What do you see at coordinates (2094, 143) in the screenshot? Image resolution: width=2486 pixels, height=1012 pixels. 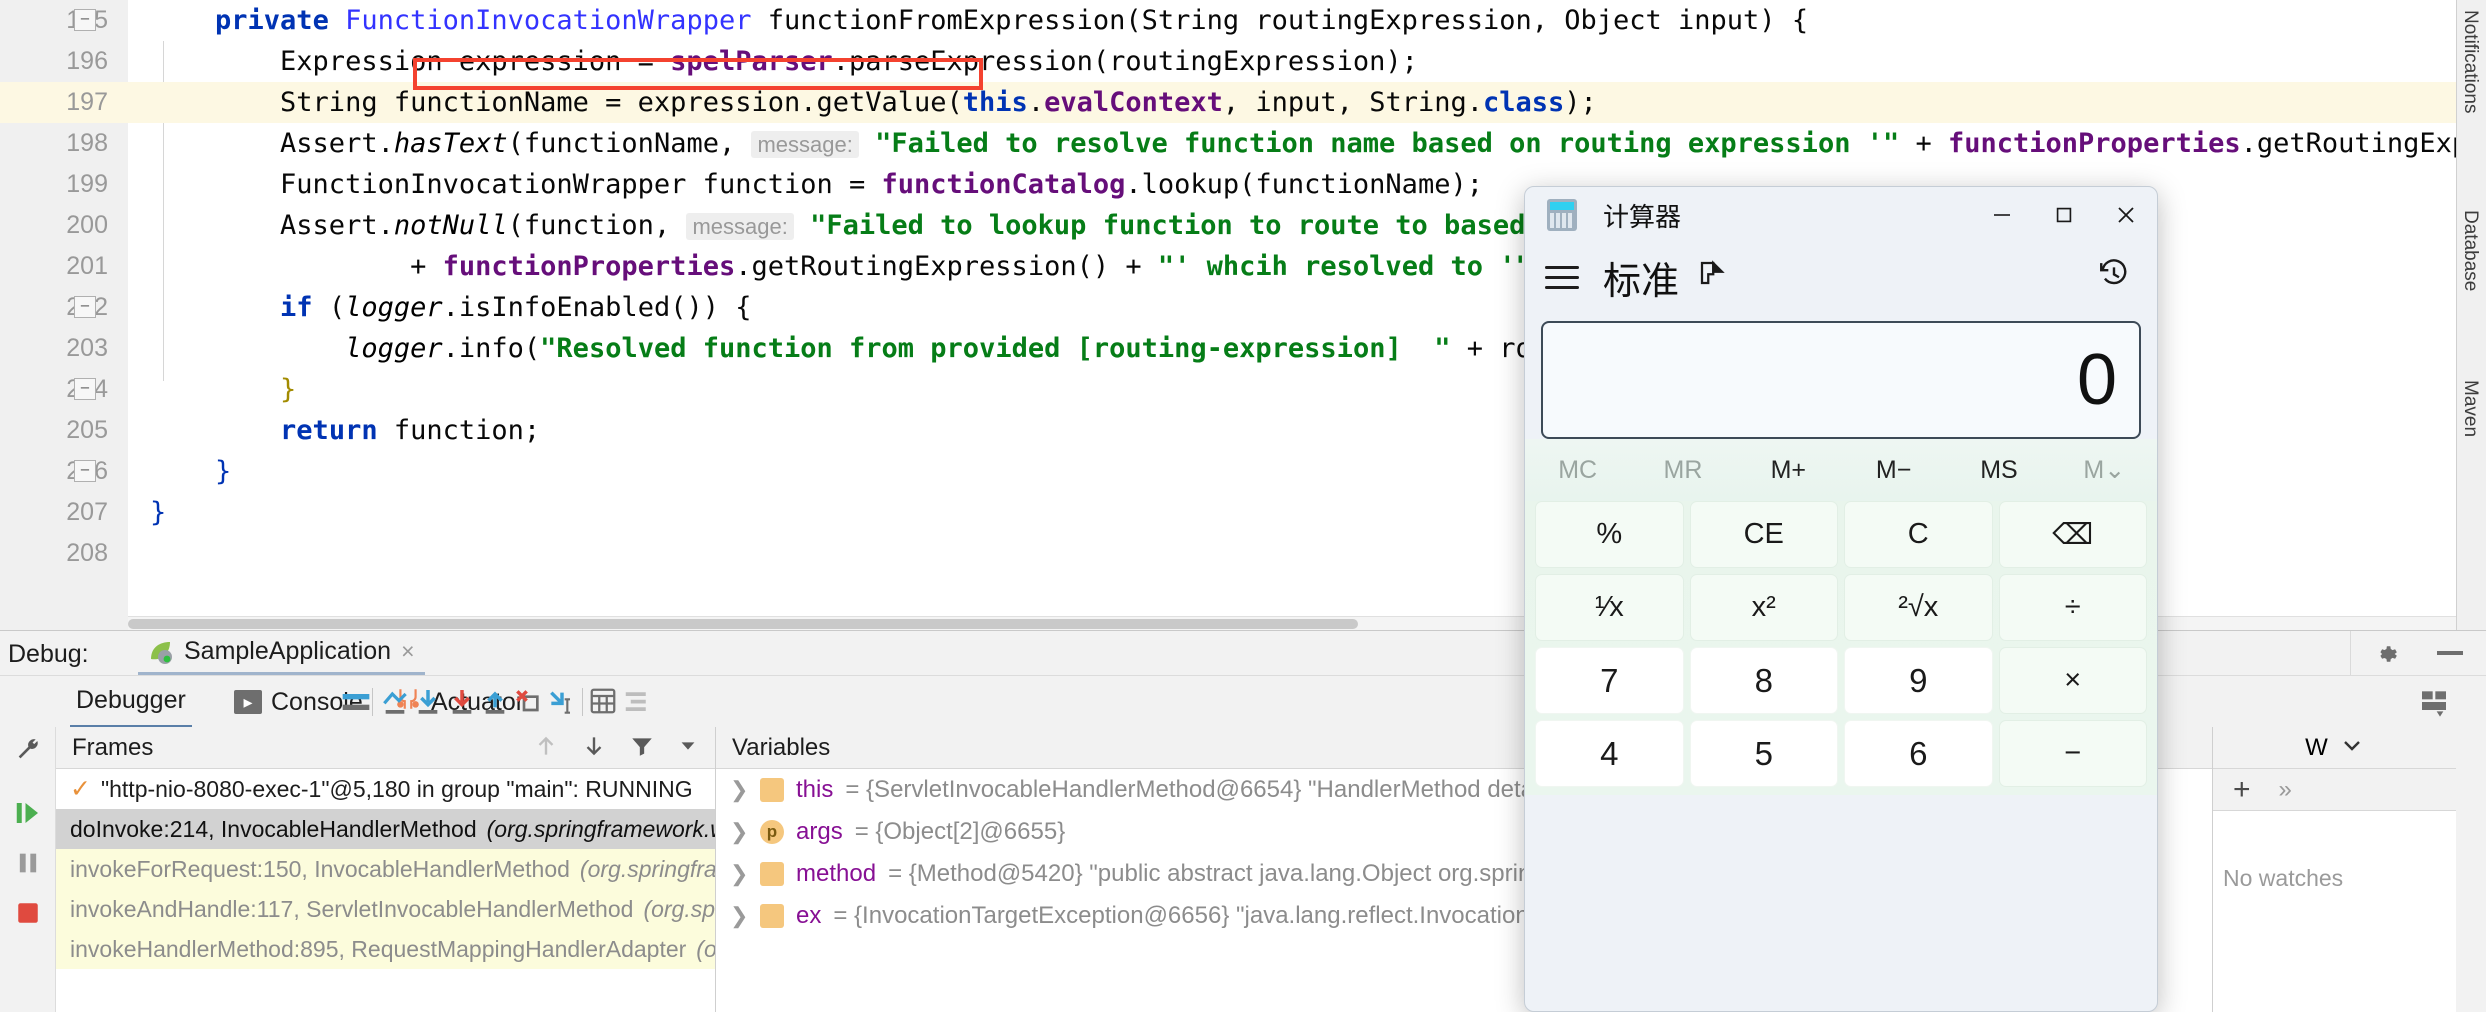 I see `code-token: functionProperties` at bounding box center [2094, 143].